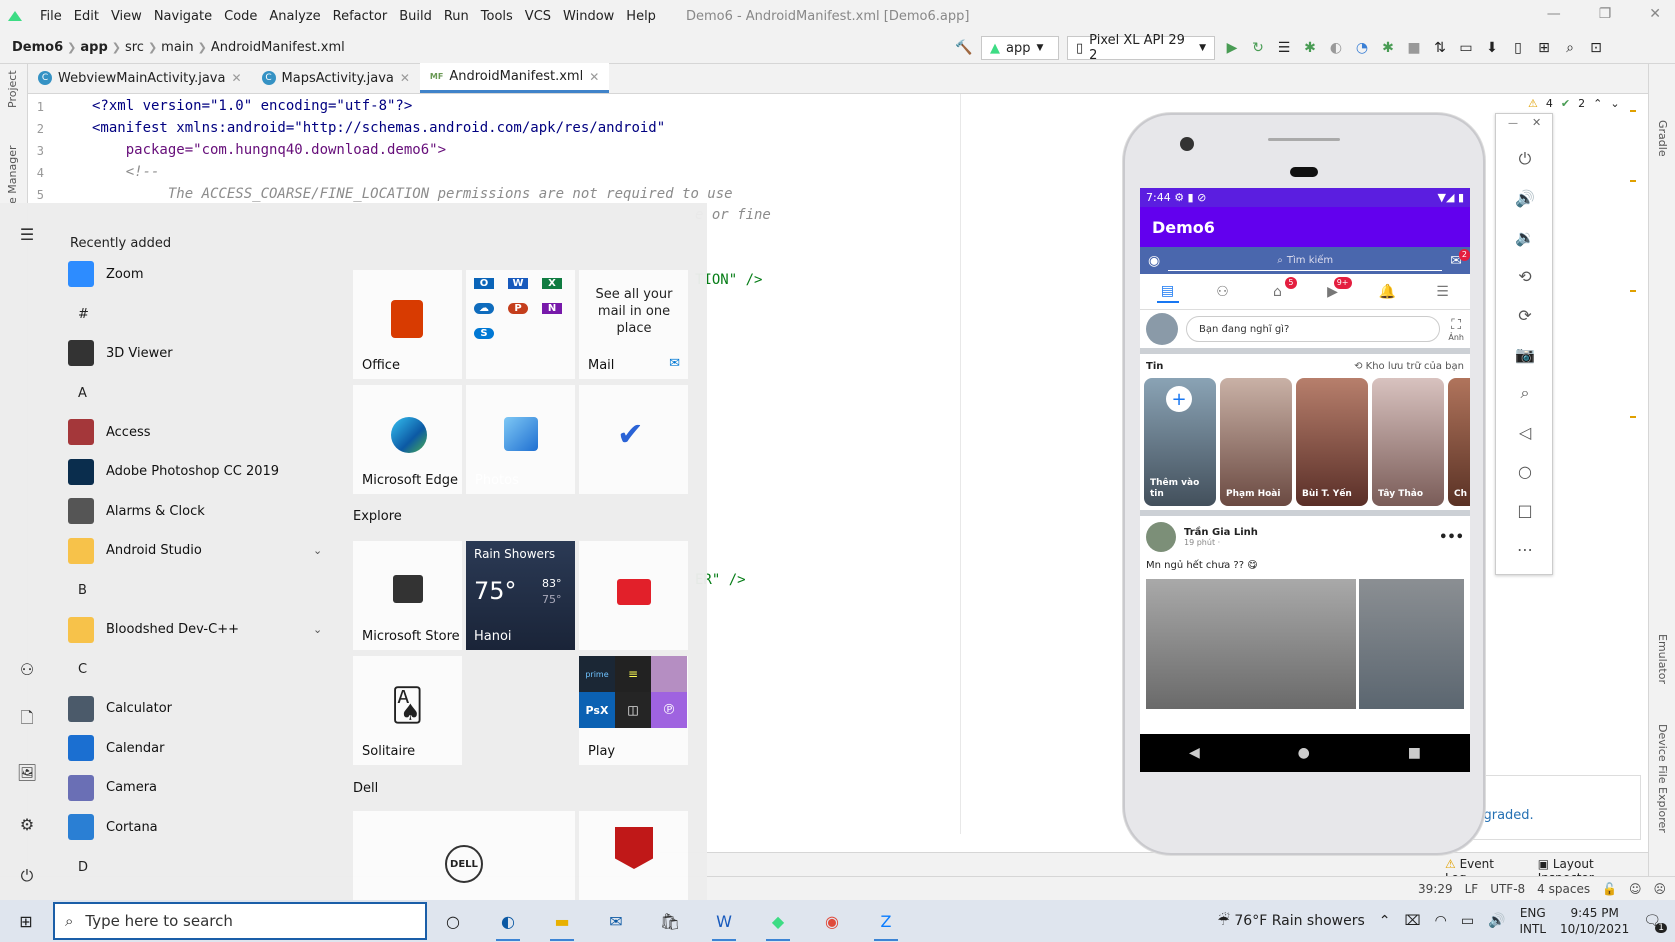 This screenshot has height=942, width=1675. I want to click on tile-dell: DELL, so click(464, 855).